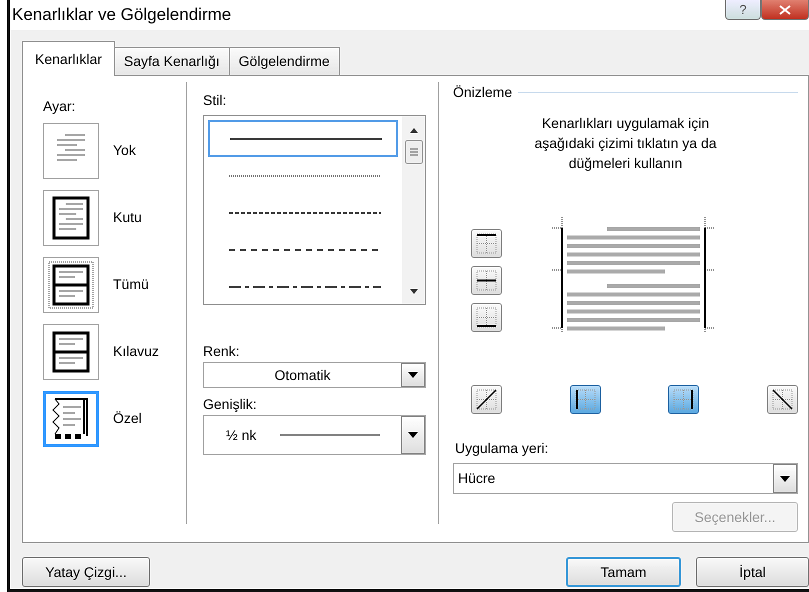 The image size is (809, 592). I want to click on border-setting-icon, so click(71, 285).